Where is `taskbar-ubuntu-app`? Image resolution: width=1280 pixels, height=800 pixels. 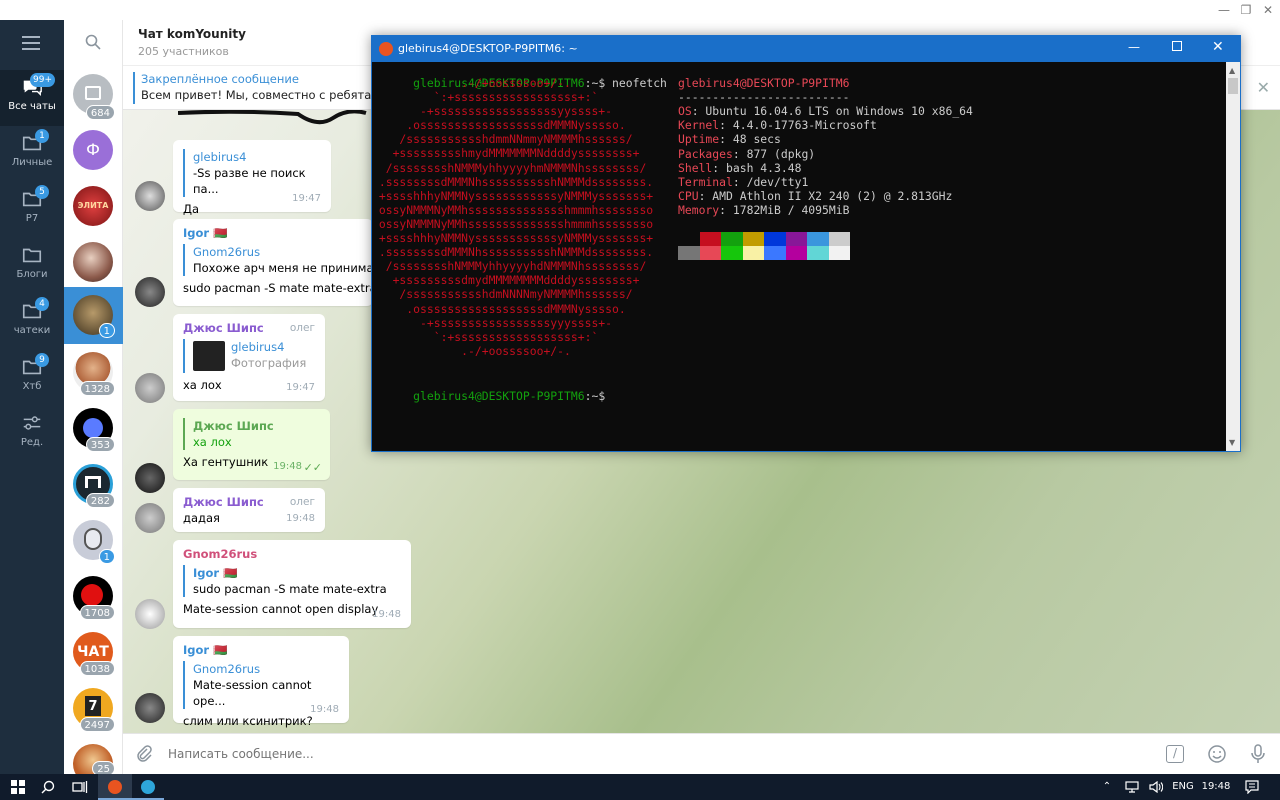
taskbar-ubuntu-app is located at coordinates (115, 787).